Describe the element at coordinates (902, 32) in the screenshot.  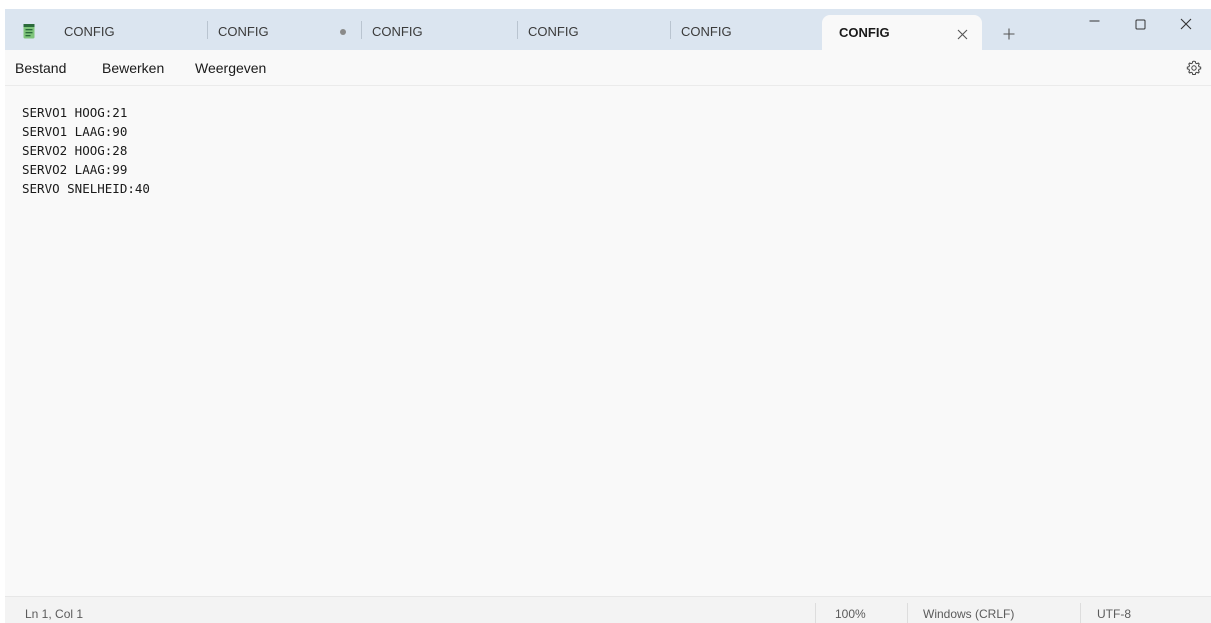
I see `tab-config-active: CONFIG` at that location.